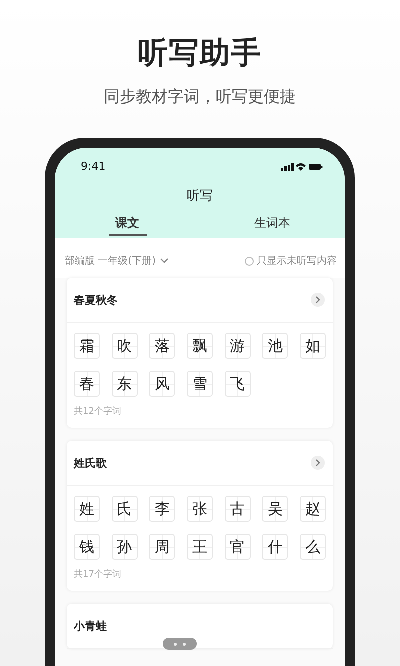 The height and width of the screenshot is (666, 400). I want to click on word-count: 共17个字词, so click(98, 574).